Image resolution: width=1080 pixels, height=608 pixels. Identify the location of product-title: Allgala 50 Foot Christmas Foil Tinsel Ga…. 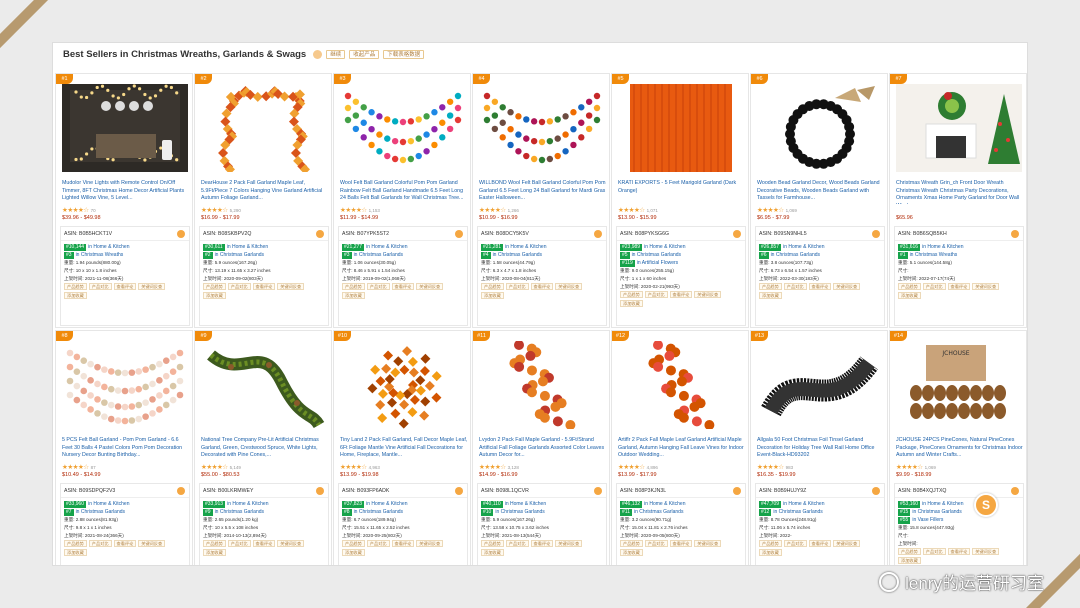
(821, 449).